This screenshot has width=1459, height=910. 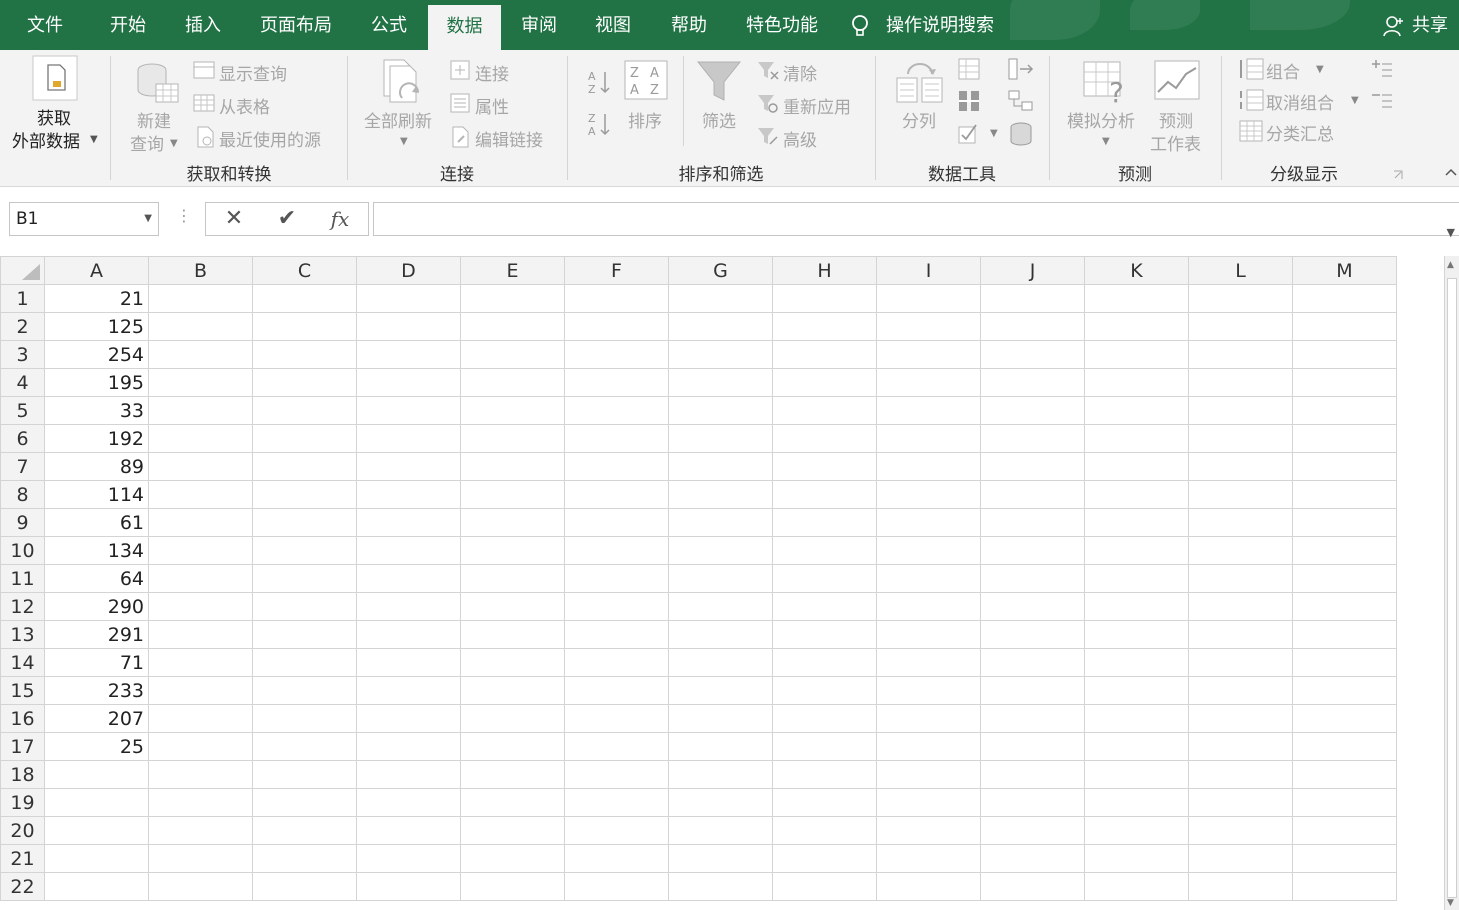 What do you see at coordinates (287, 219) in the screenshot?
I see `enter-check-icon: ✔` at bounding box center [287, 219].